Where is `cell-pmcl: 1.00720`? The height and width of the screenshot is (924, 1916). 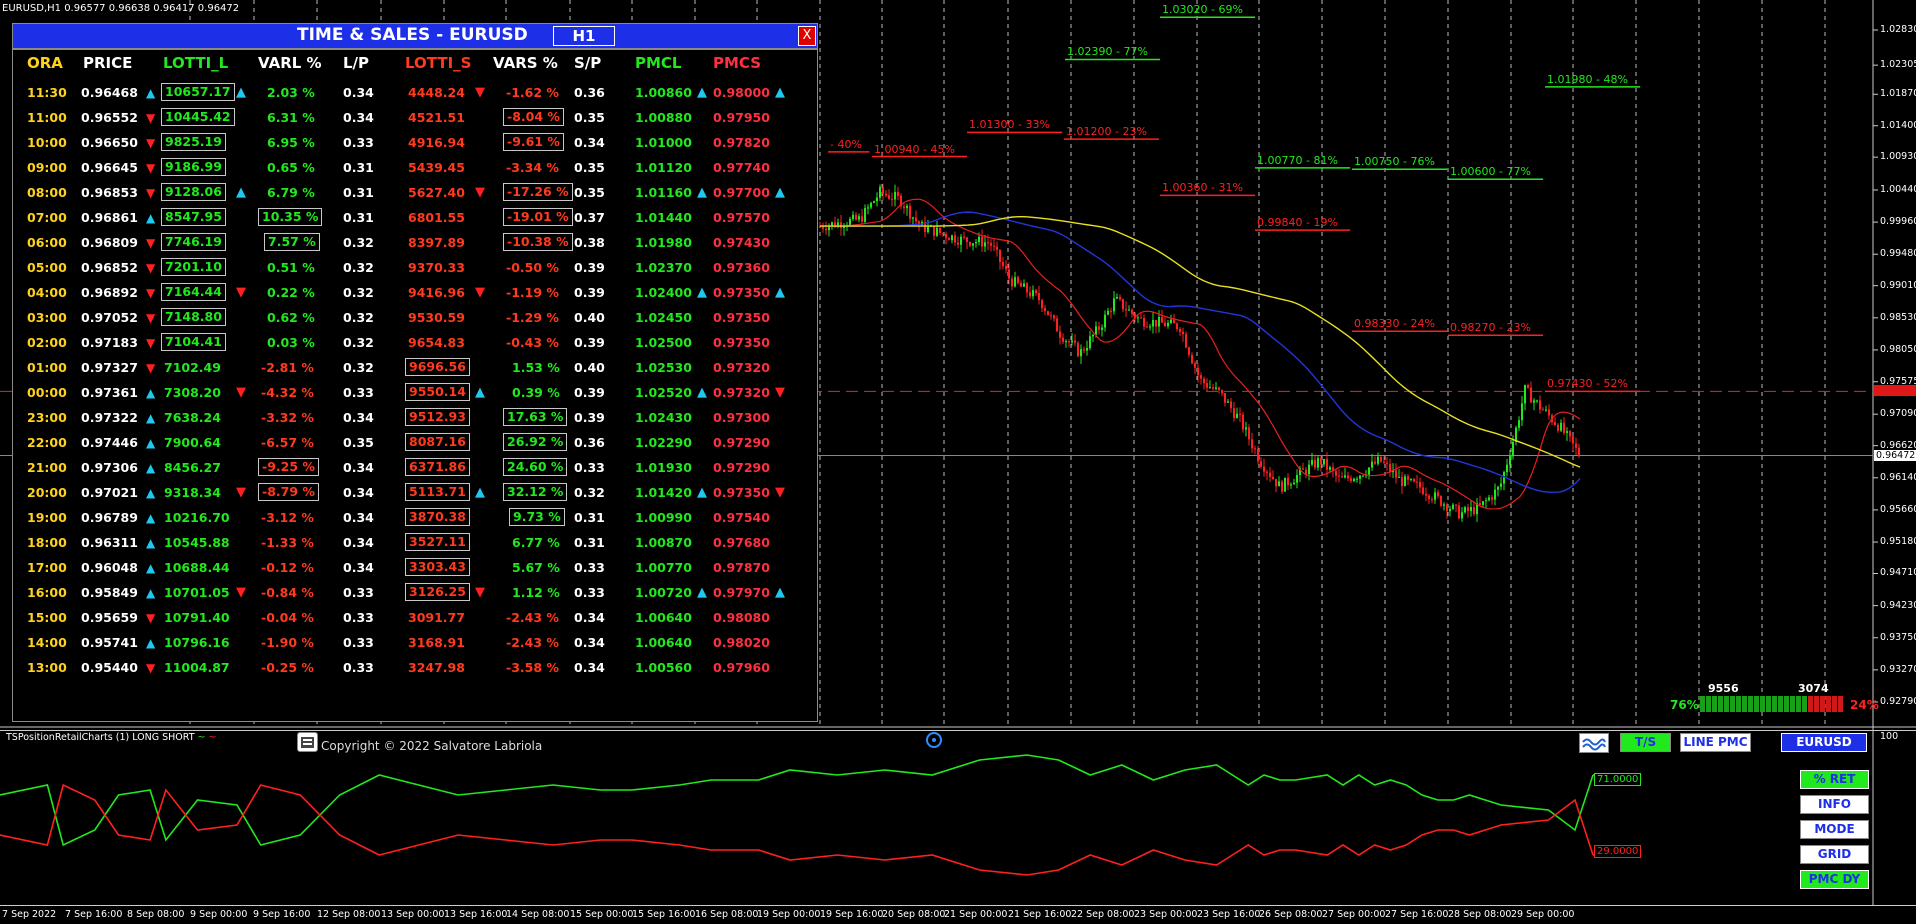
cell-pmcl: 1.00720 is located at coordinates (663, 592).